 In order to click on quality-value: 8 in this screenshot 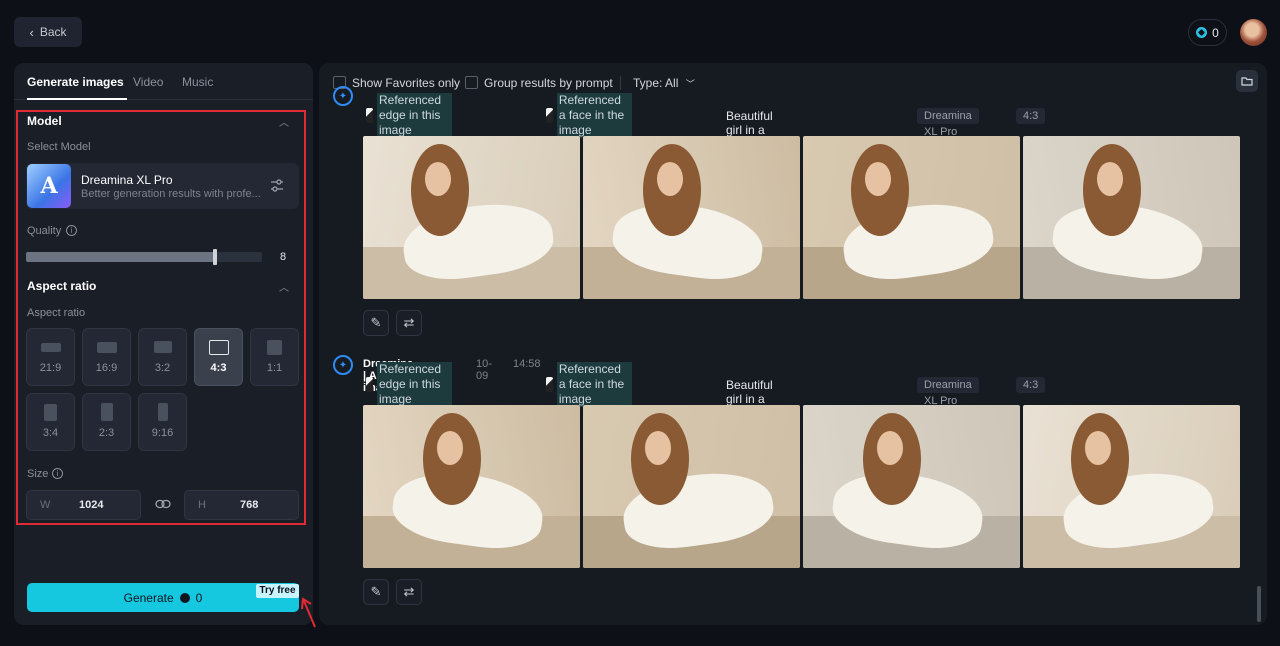, I will do `click(283, 257)`.